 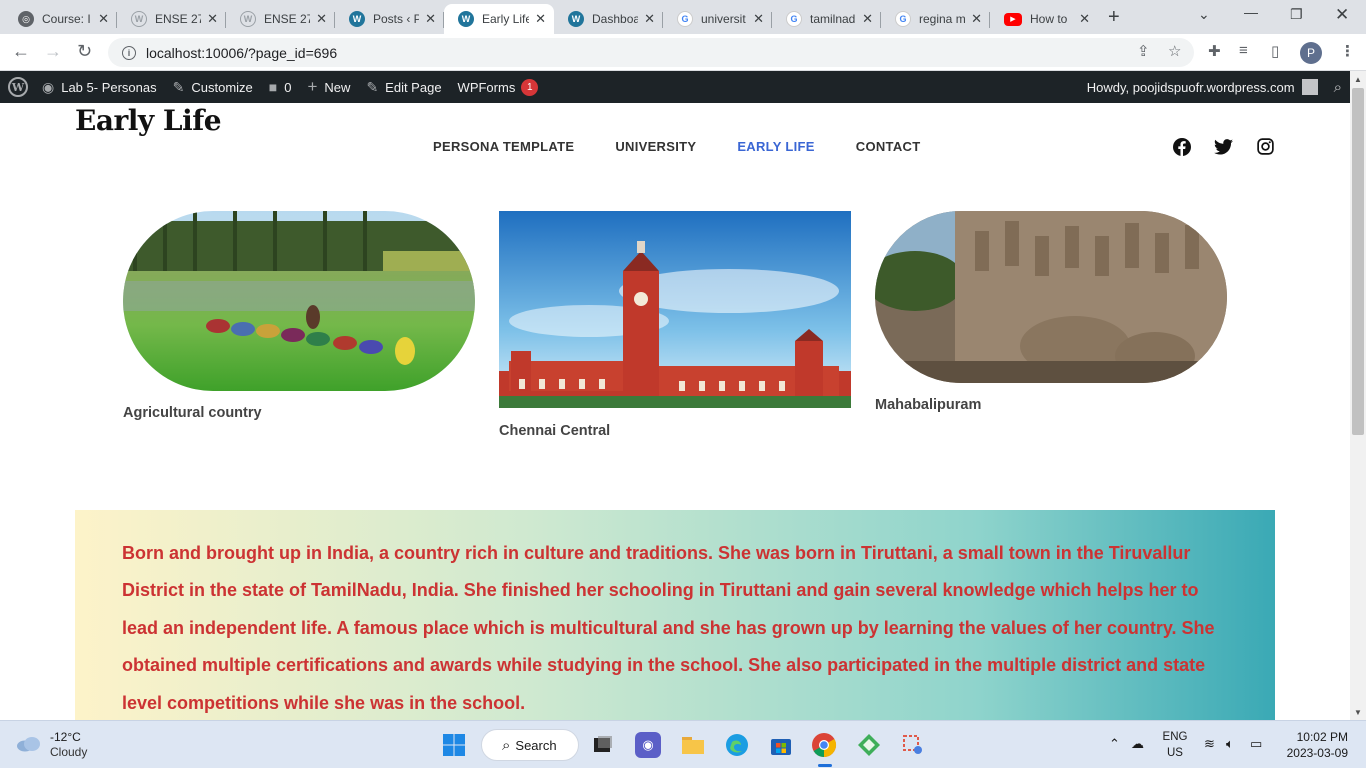 I want to click on forward-icon: →, so click(x=53, y=51).